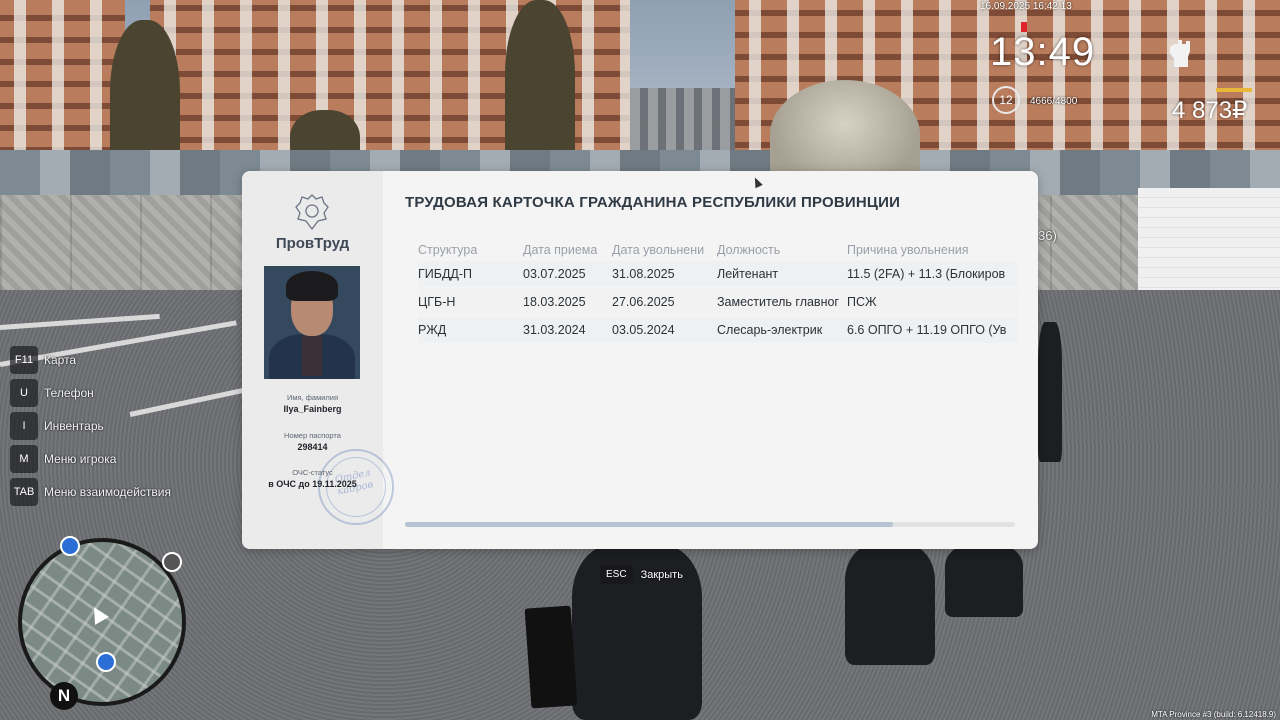 This screenshot has height=720, width=1280. I want to click on key-cap: TAB, so click(24, 492).